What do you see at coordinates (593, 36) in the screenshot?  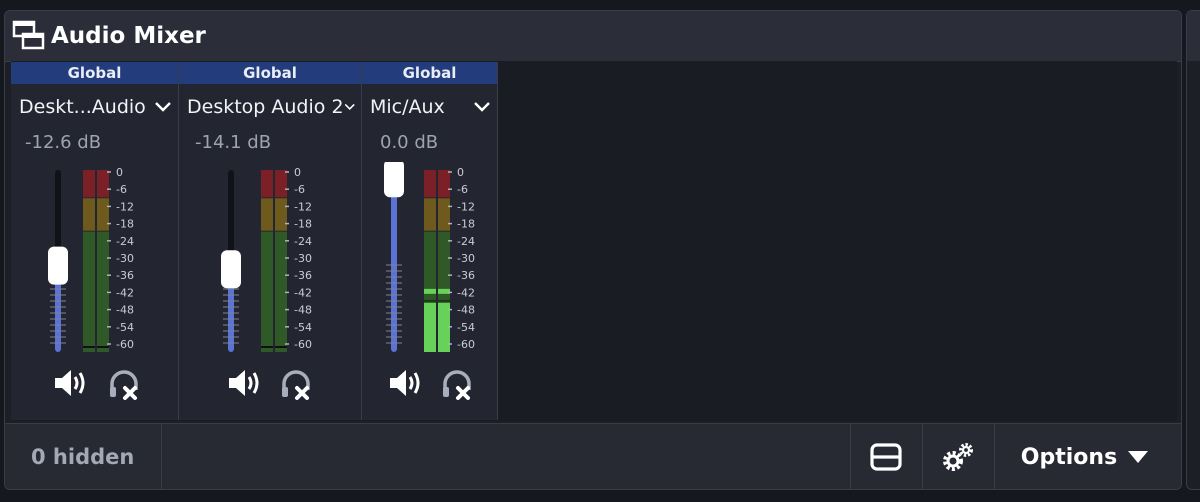 I see `dock-title-bar: Audio Mixer` at bounding box center [593, 36].